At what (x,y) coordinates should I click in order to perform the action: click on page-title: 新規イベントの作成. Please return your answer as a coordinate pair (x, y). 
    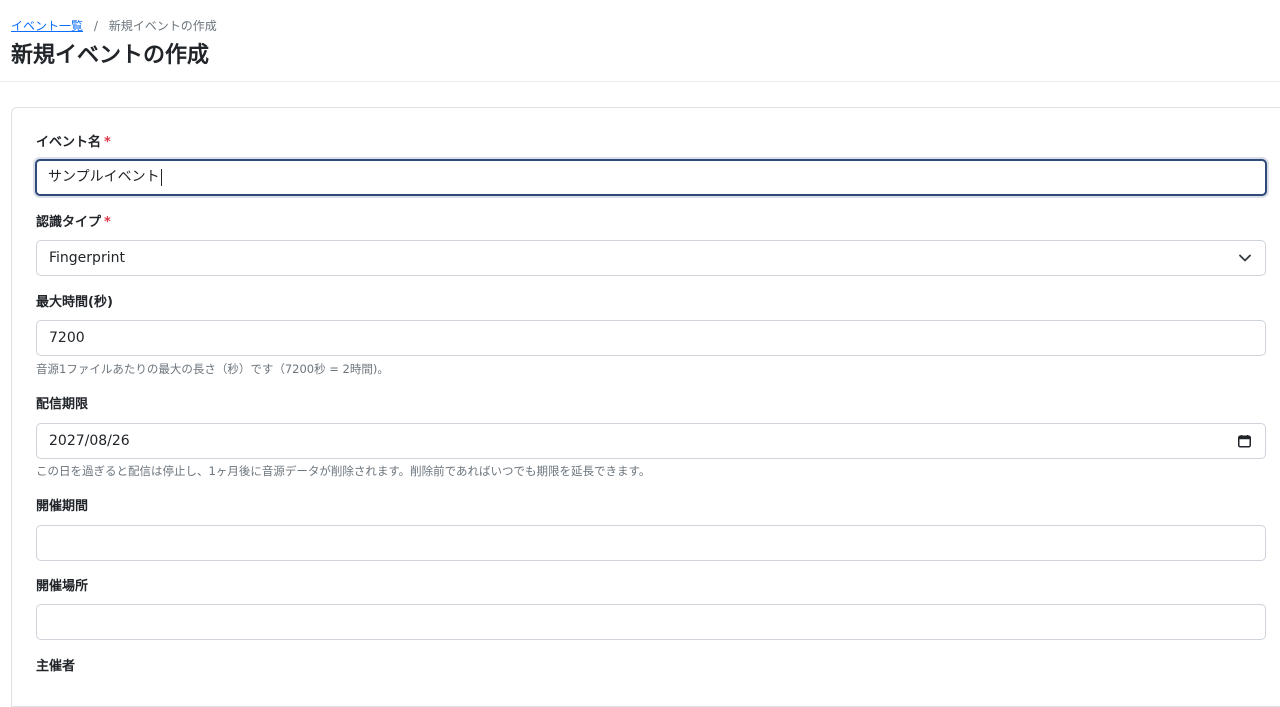
    Looking at the image, I should click on (110, 55).